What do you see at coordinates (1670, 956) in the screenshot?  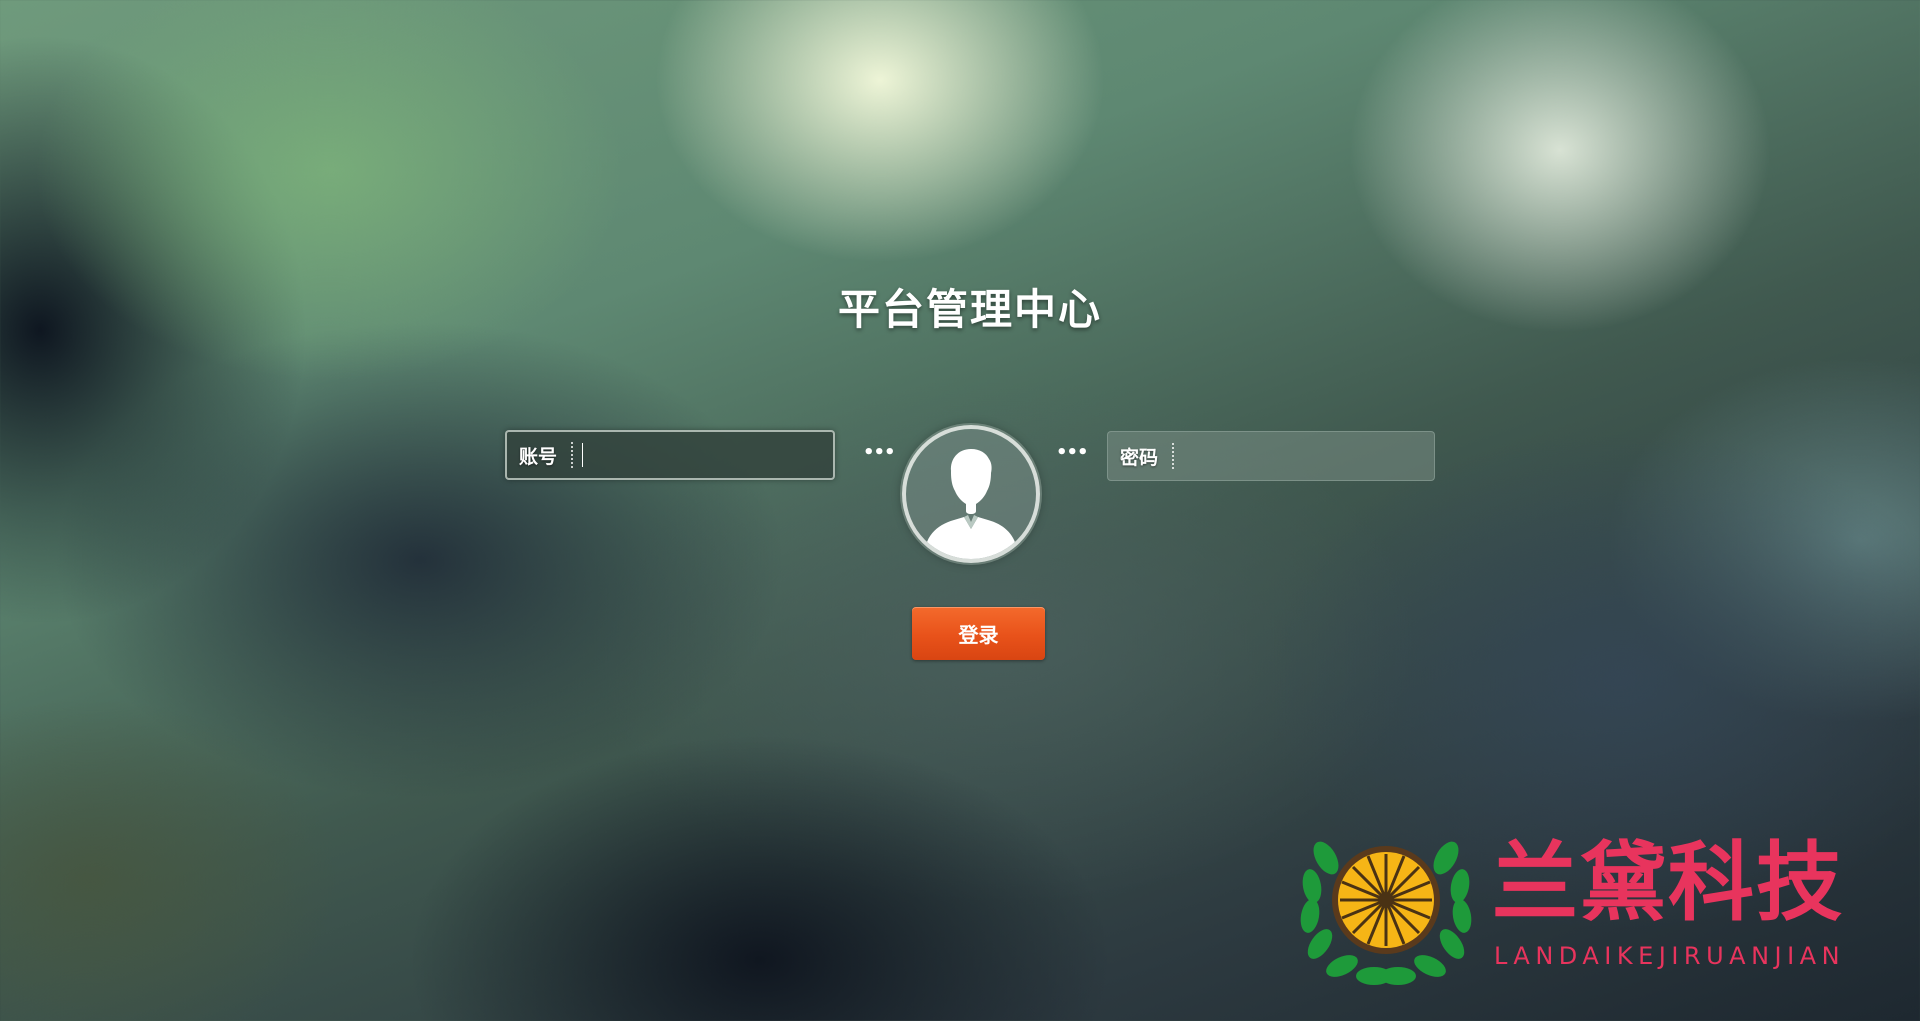 I see `brand-subtitle: LANDAIKEJIRUANJIAN` at bounding box center [1670, 956].